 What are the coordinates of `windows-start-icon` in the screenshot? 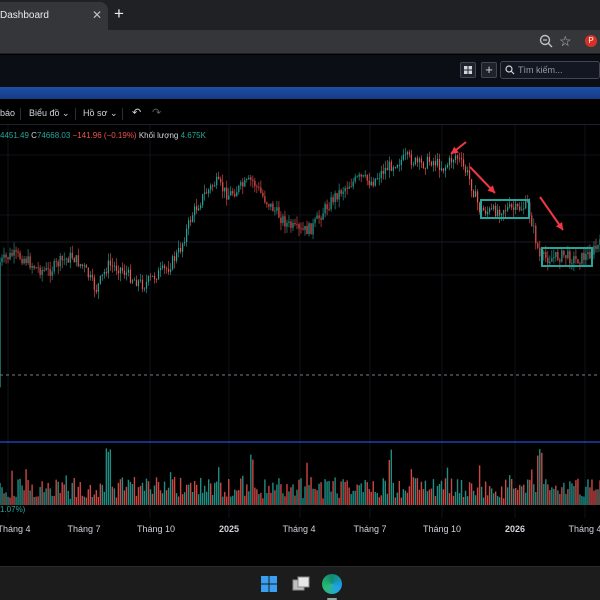 It's located at (269, 584).